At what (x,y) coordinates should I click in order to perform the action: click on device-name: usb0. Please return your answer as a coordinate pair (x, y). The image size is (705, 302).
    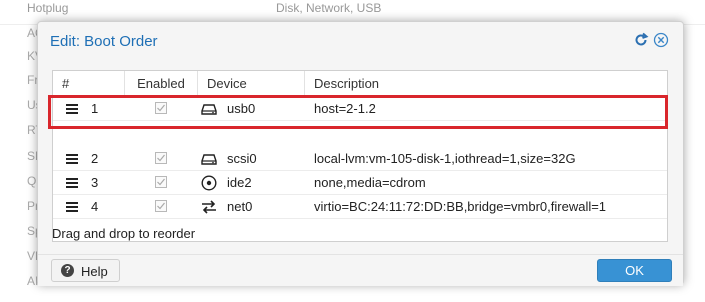
    Looking at the image, I should click on (241, 108).